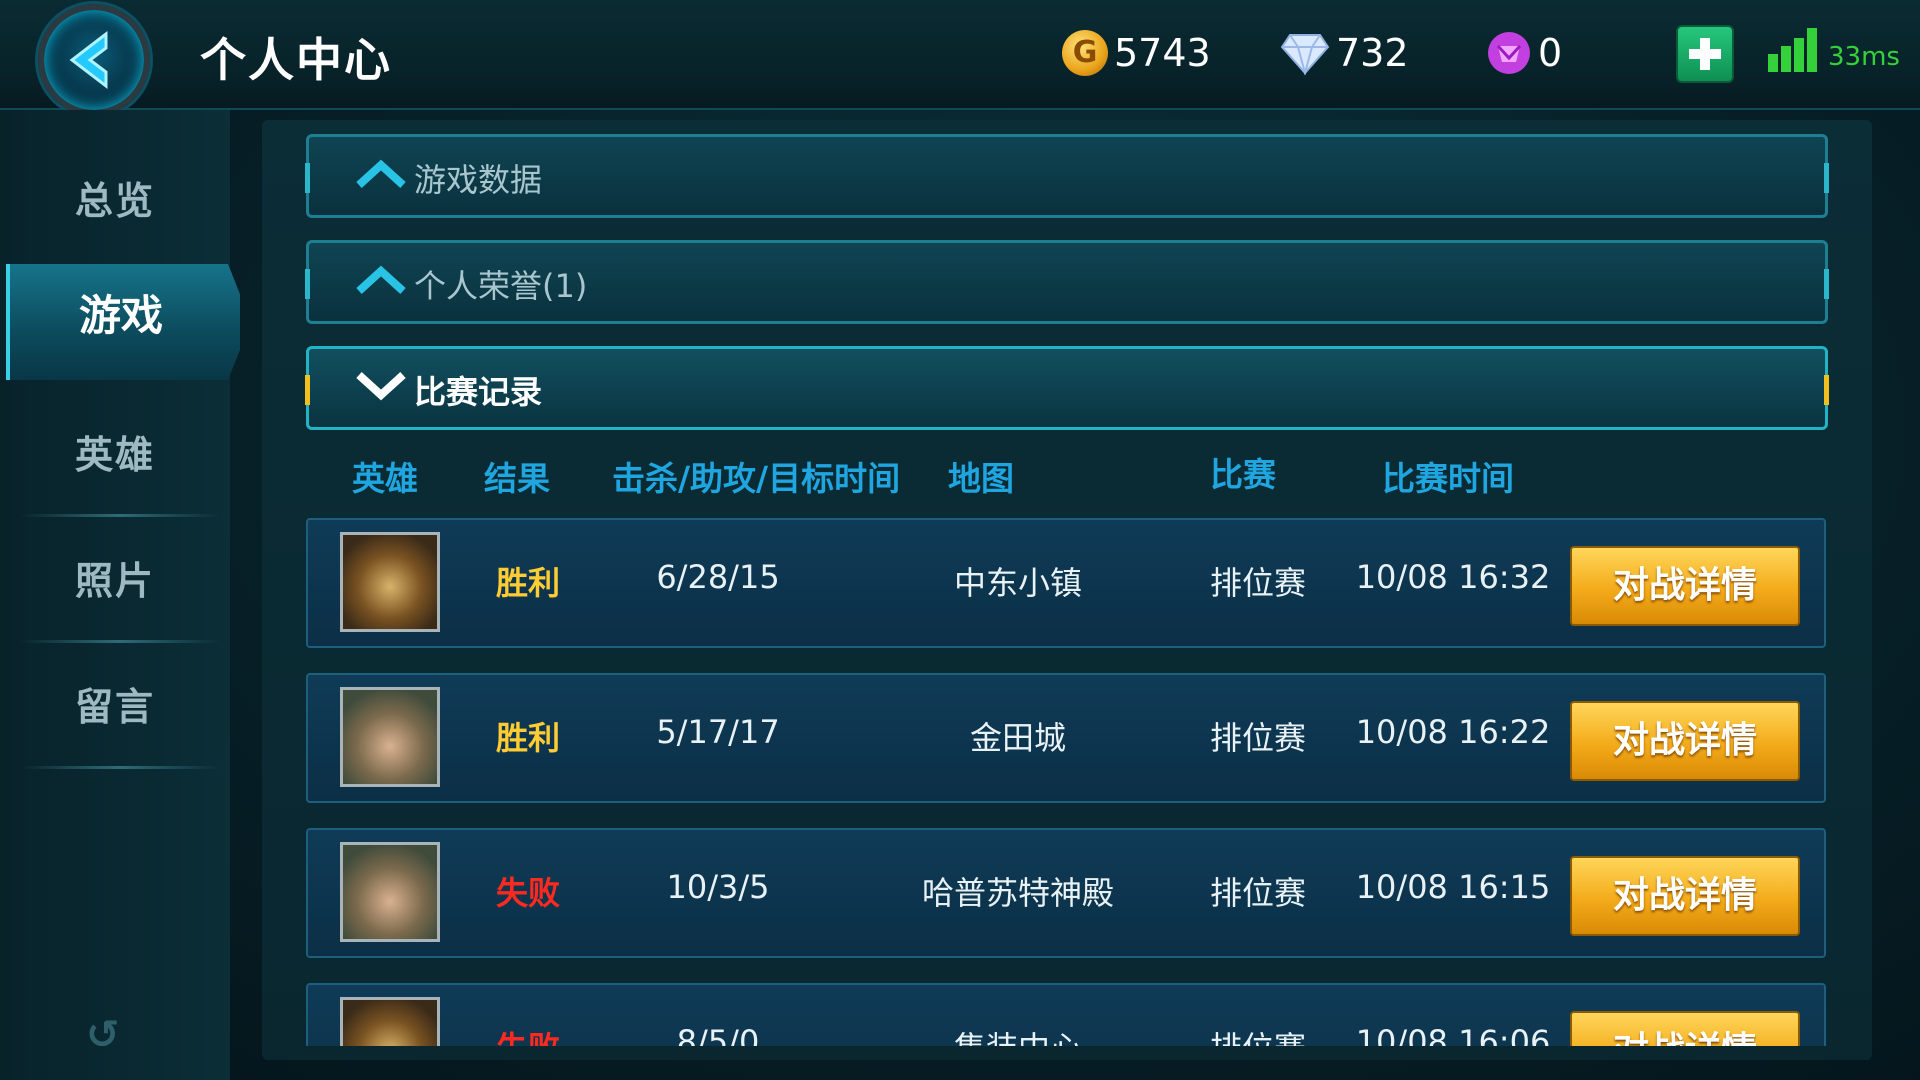 The width and height of the screenshot is (1920, 1080). I want to click on match-row: 胜利 6/28/15 中东小镇 排位赛 10/08 16:32 对战详情, so click(1066, 583).